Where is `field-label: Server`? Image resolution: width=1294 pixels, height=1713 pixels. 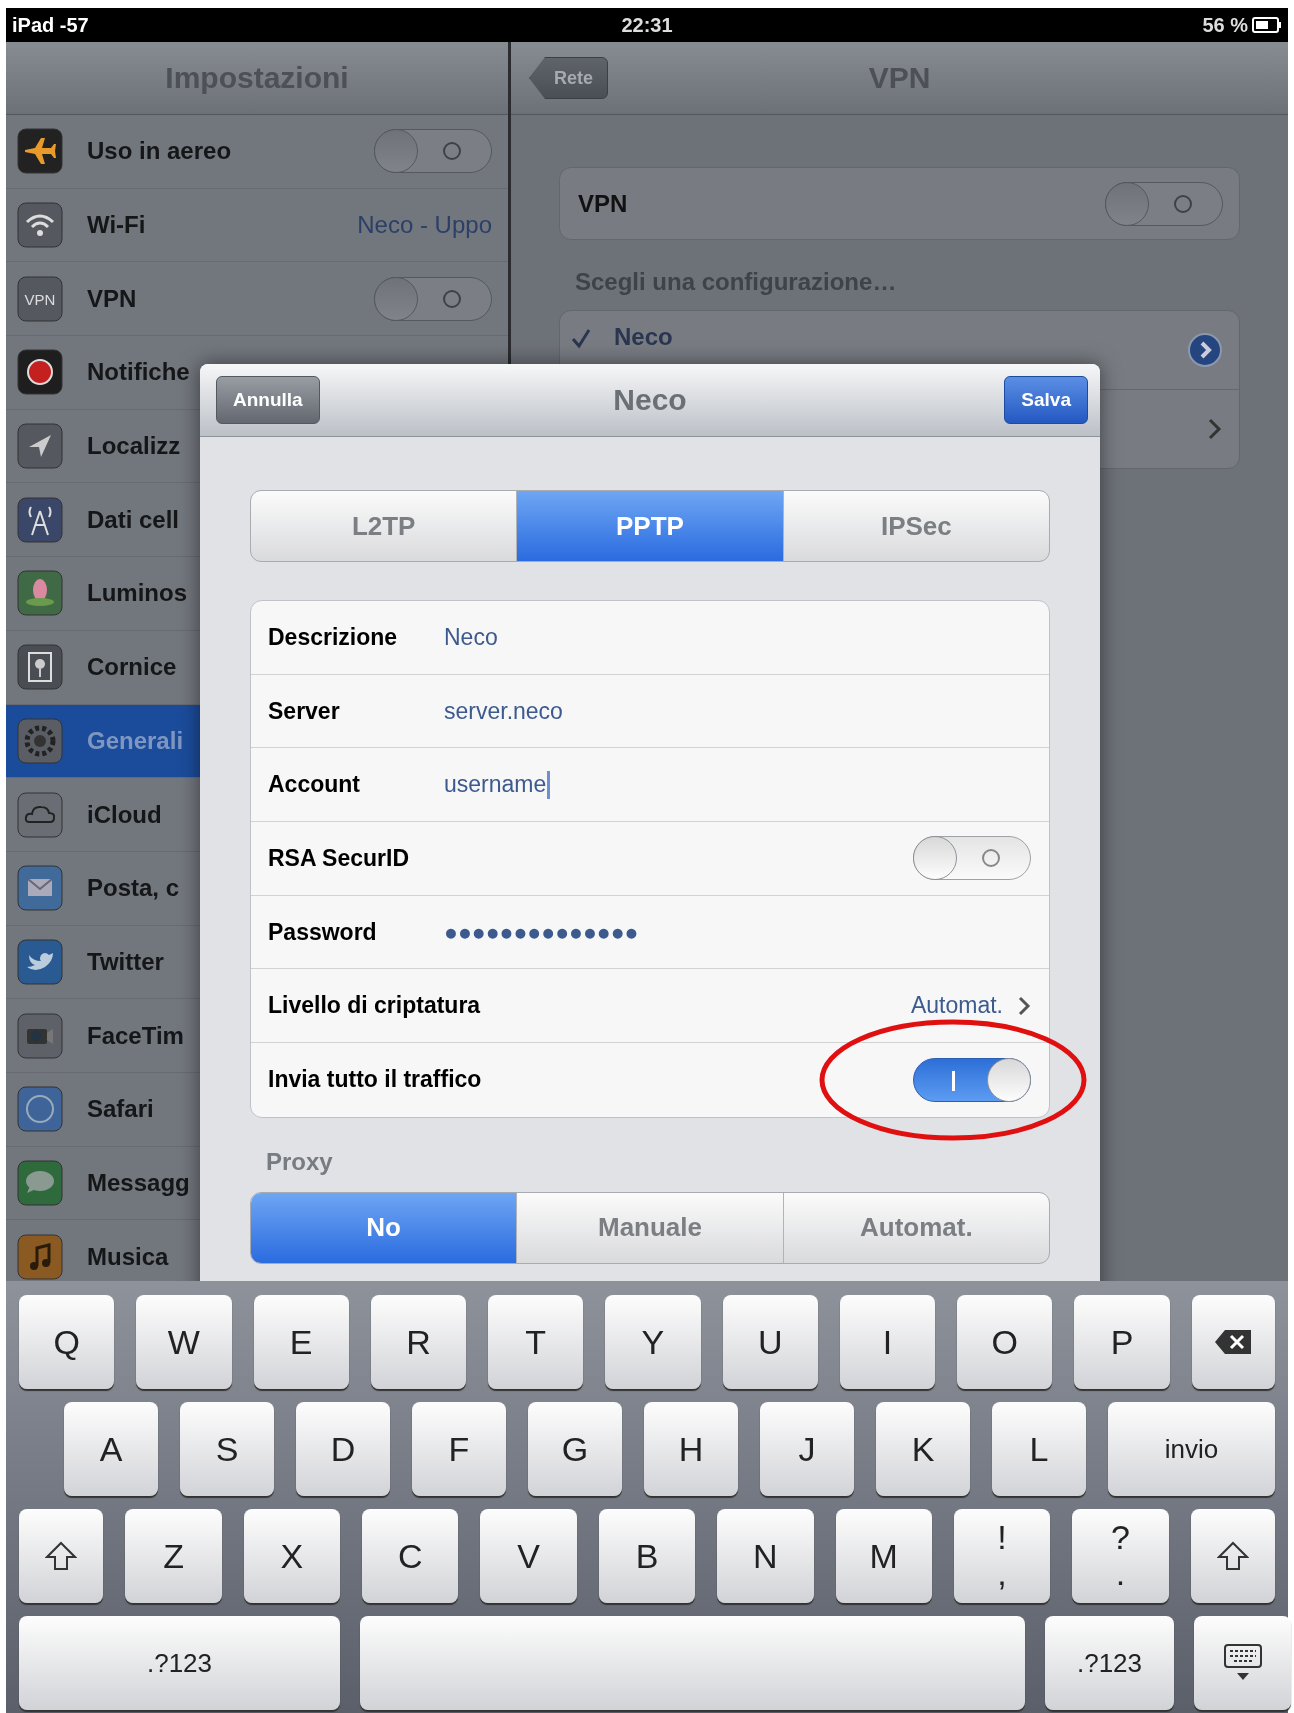 field-label: Server is located at coordinates (304, 711).